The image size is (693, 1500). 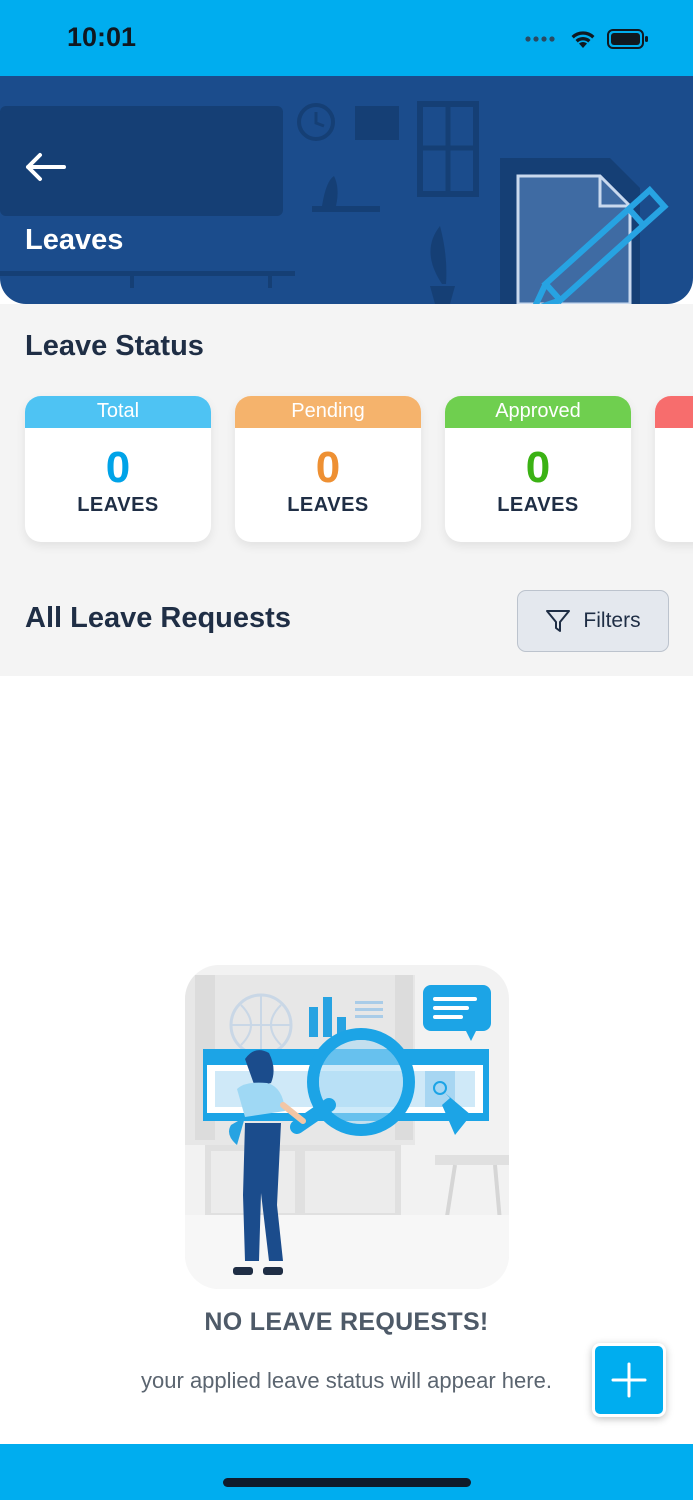 What do you see at coordinates (612, 620) in the screenshot?
I see `filters-label: Filters` at bounding box center [612, 620].